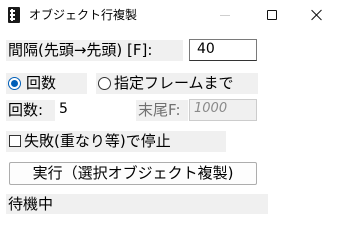  I want to click on stop-on-failure-label: 失敗(重なり等)で停止, so click(116, 141).